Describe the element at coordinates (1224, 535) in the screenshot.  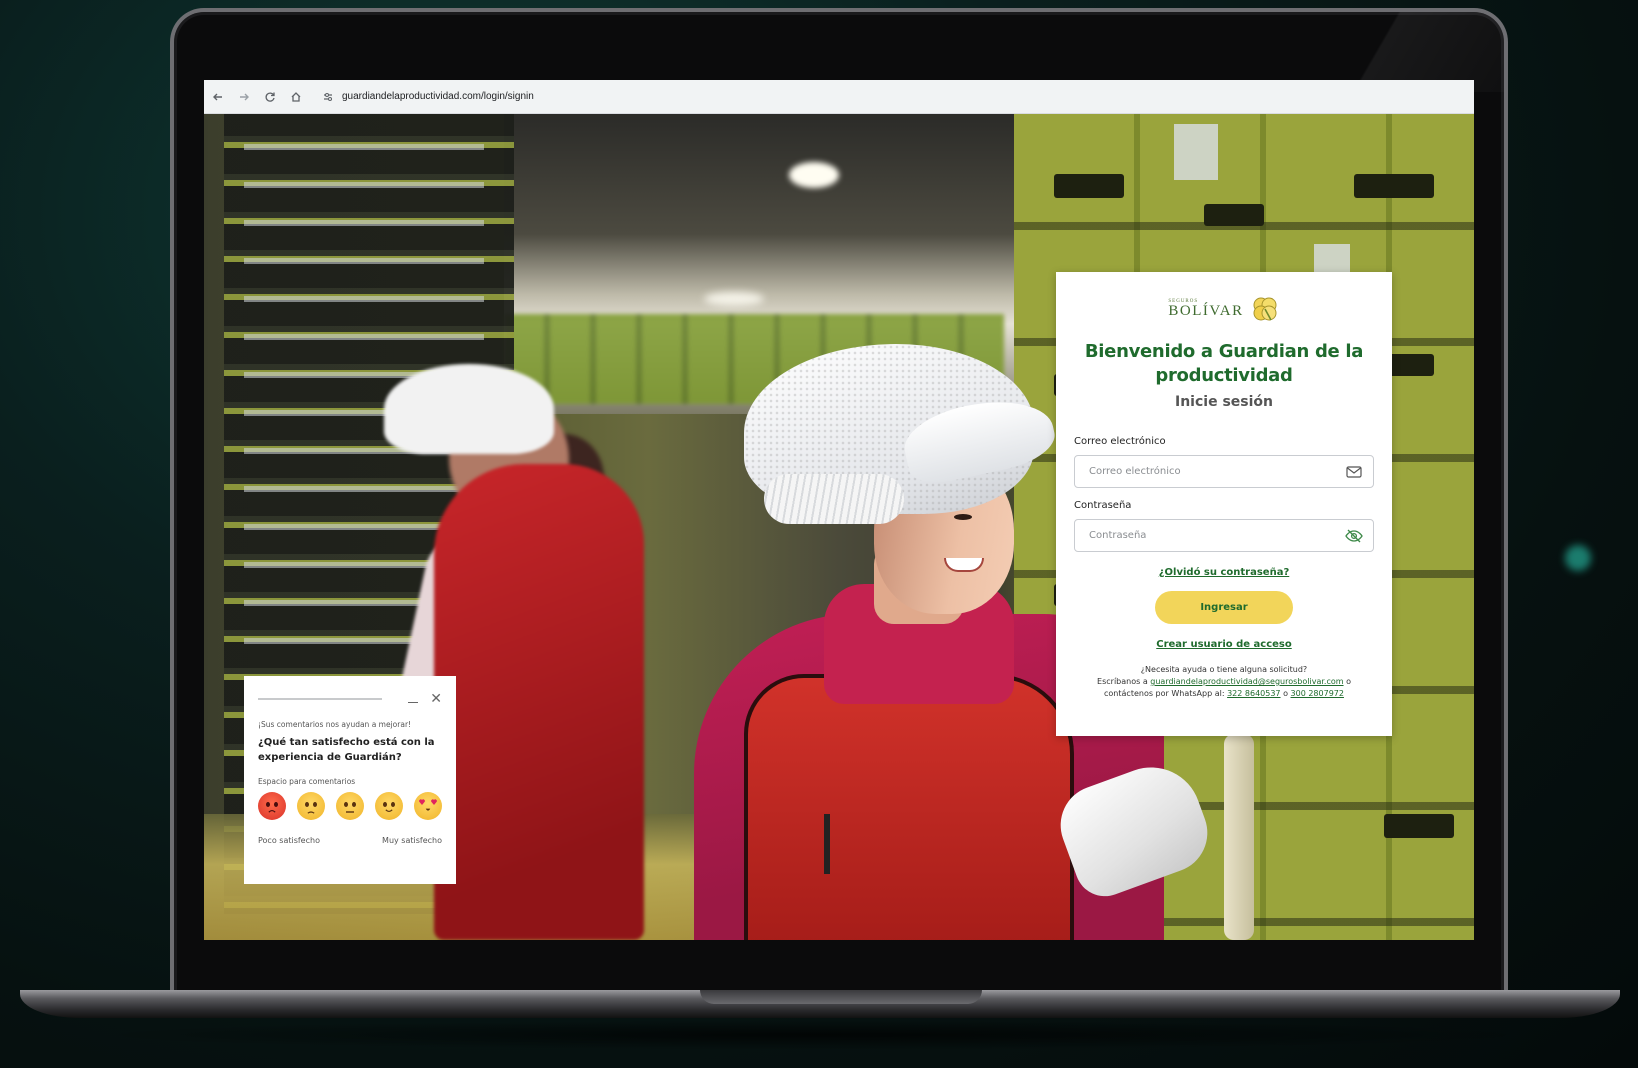
I see `password-field: Contraseña` at that location.